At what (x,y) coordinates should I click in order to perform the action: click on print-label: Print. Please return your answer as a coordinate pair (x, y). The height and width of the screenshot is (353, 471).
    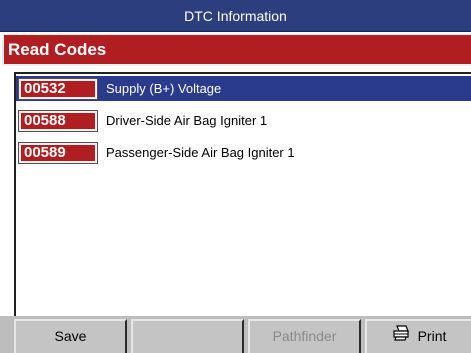
    Looking at the image, I should click on (432, 336).